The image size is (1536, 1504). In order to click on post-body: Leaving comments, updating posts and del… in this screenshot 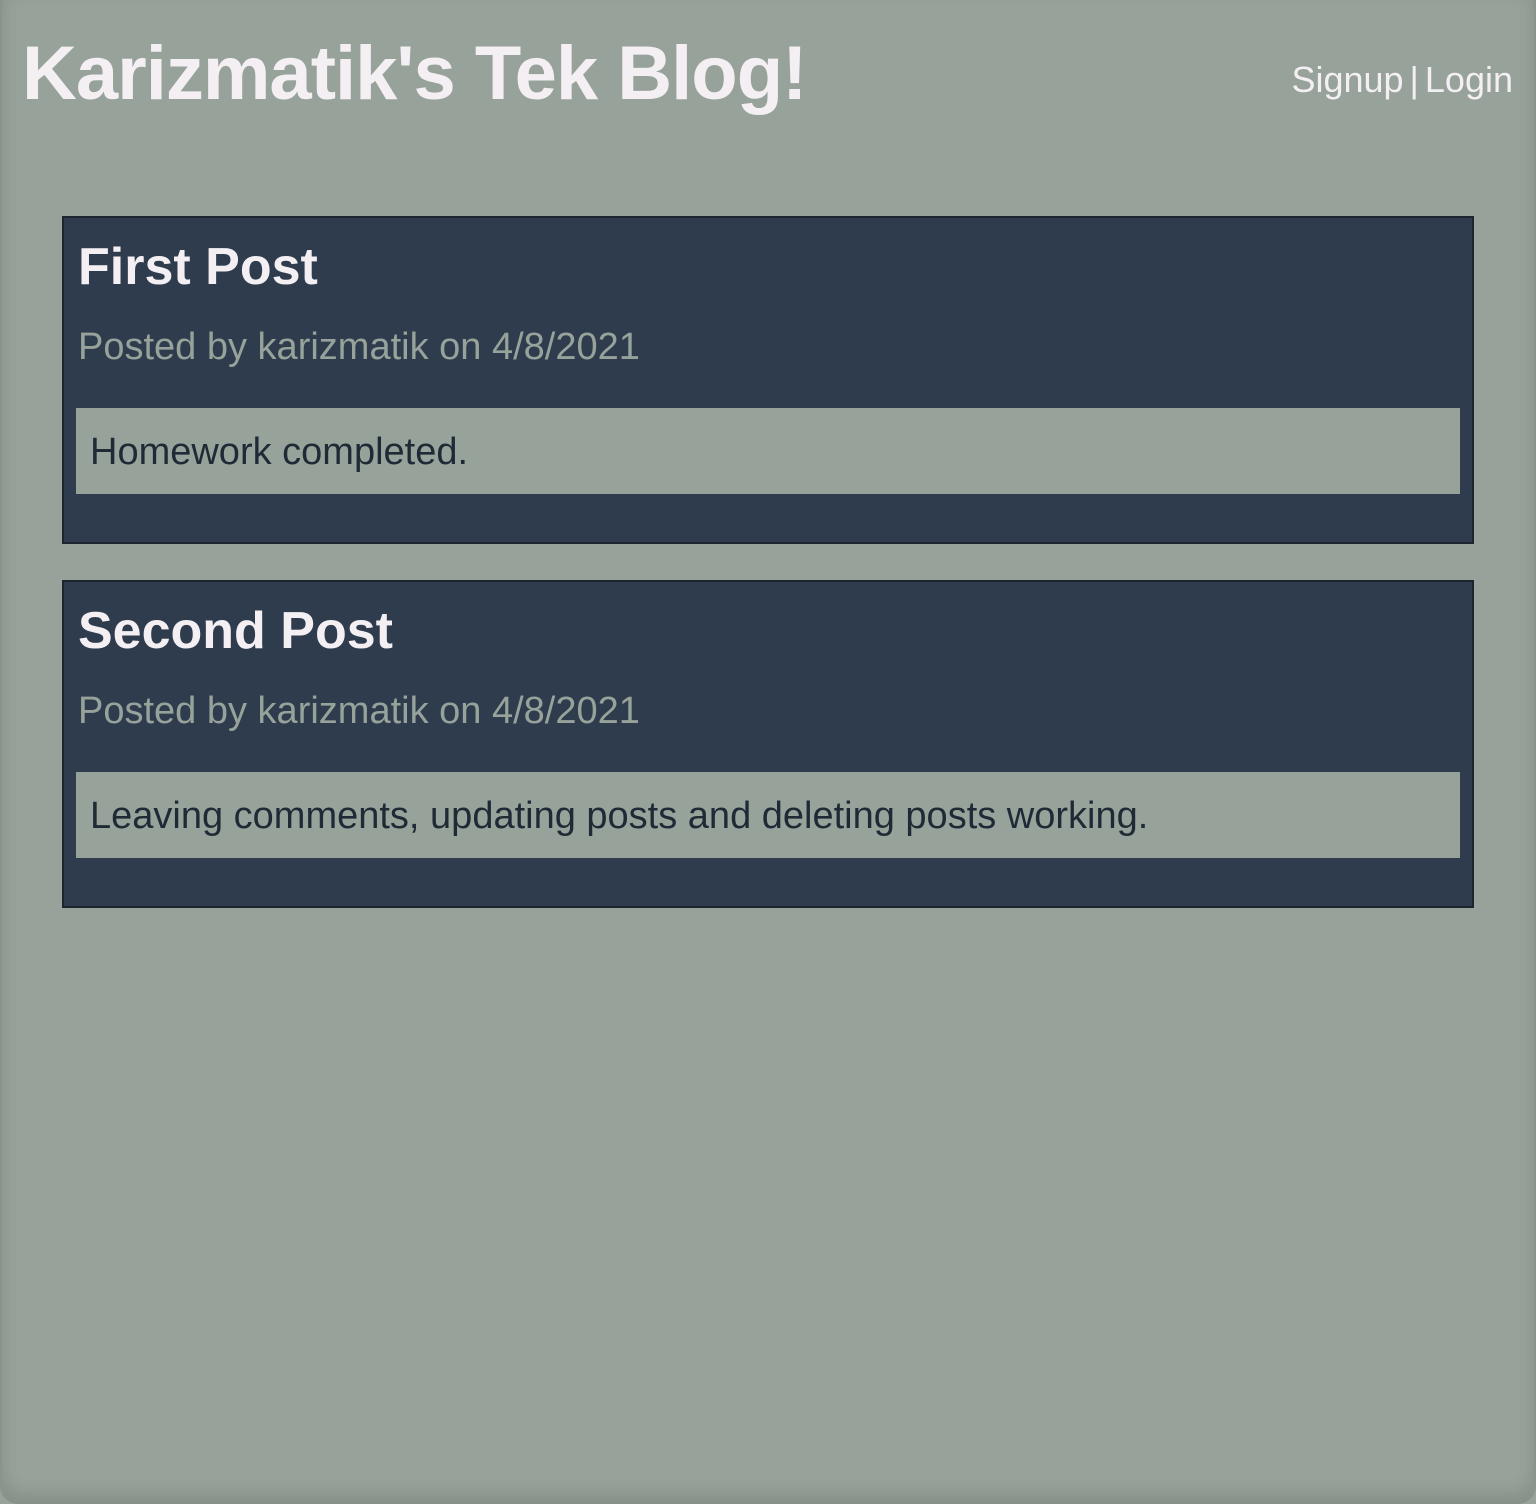, I will do `click(768, 815)`.